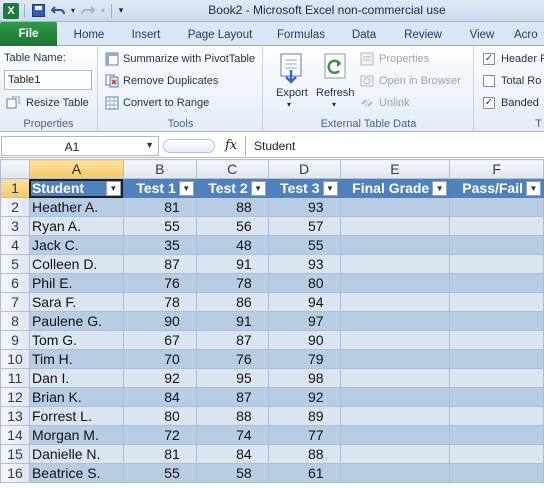 This screenshot has height=488, width=544. Describe the element at coordinates (160, 435) in the screenshot. I see `table-cell-test-1: 72` at that location.